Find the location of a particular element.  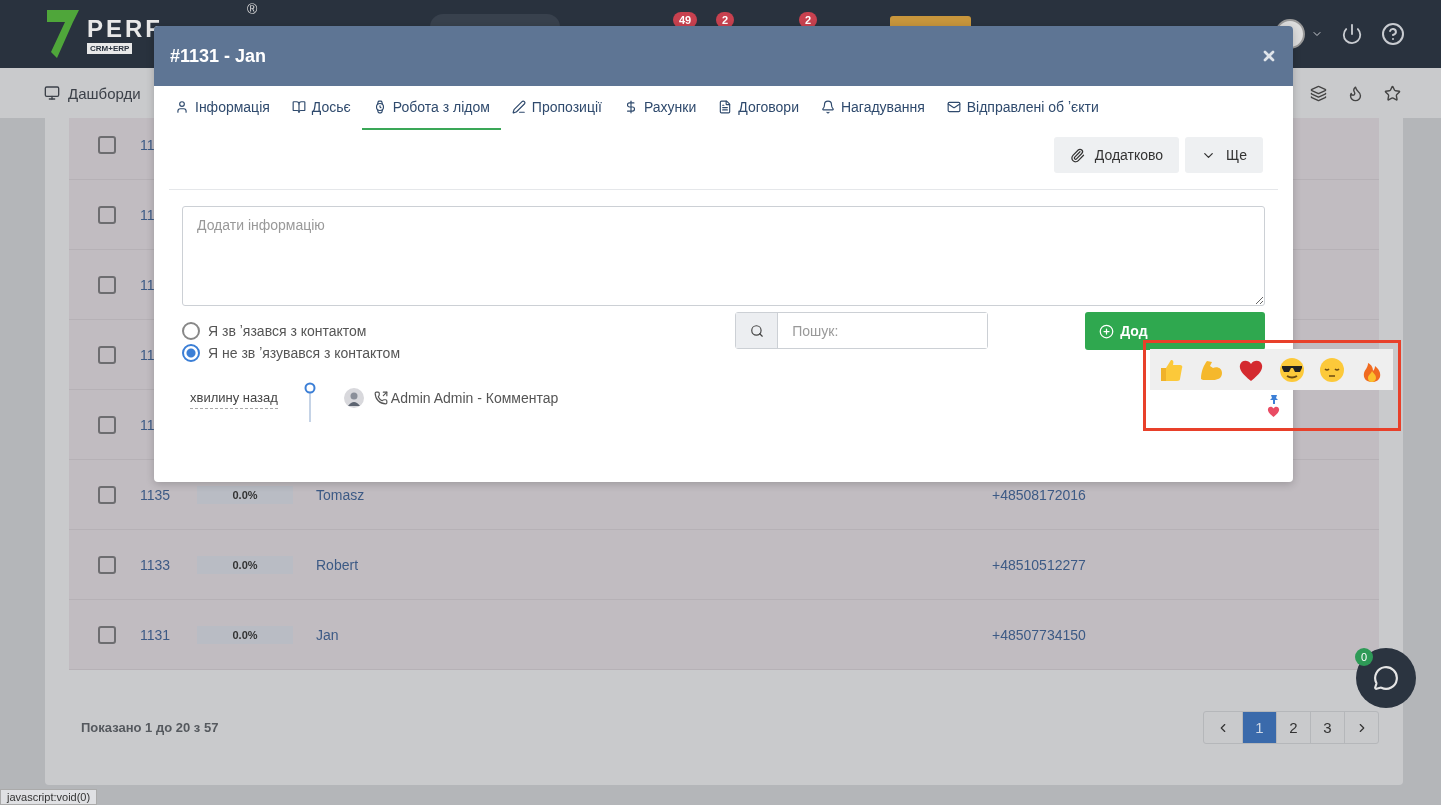

page-button: 2 is located at coordinates (1293, 727).